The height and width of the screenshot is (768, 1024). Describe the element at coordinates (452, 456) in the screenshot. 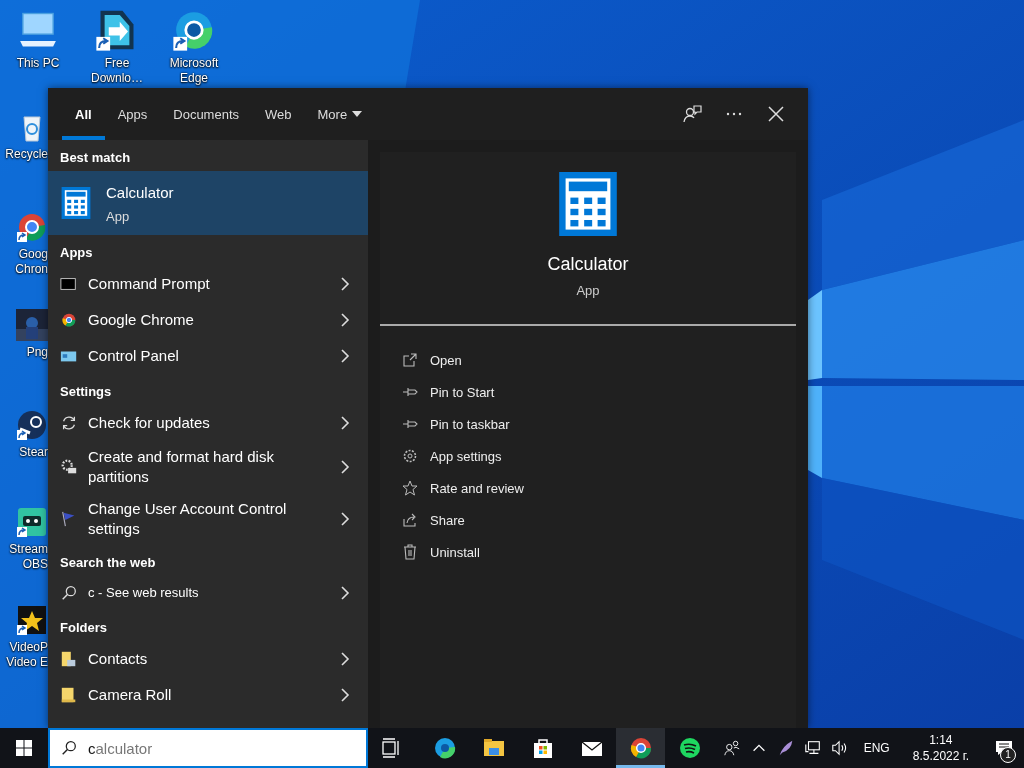

I see `action-item: App settings` at that location.